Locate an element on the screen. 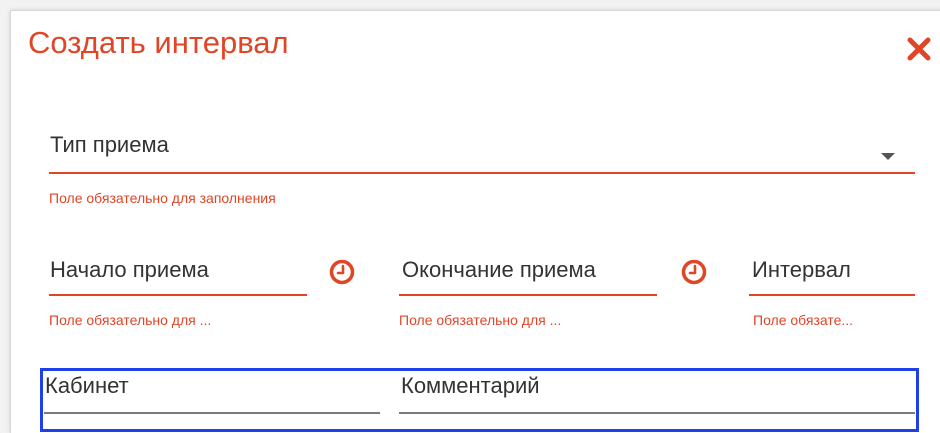 The image size is (940, 433). comment-underline is located at coordinates (657, 413).